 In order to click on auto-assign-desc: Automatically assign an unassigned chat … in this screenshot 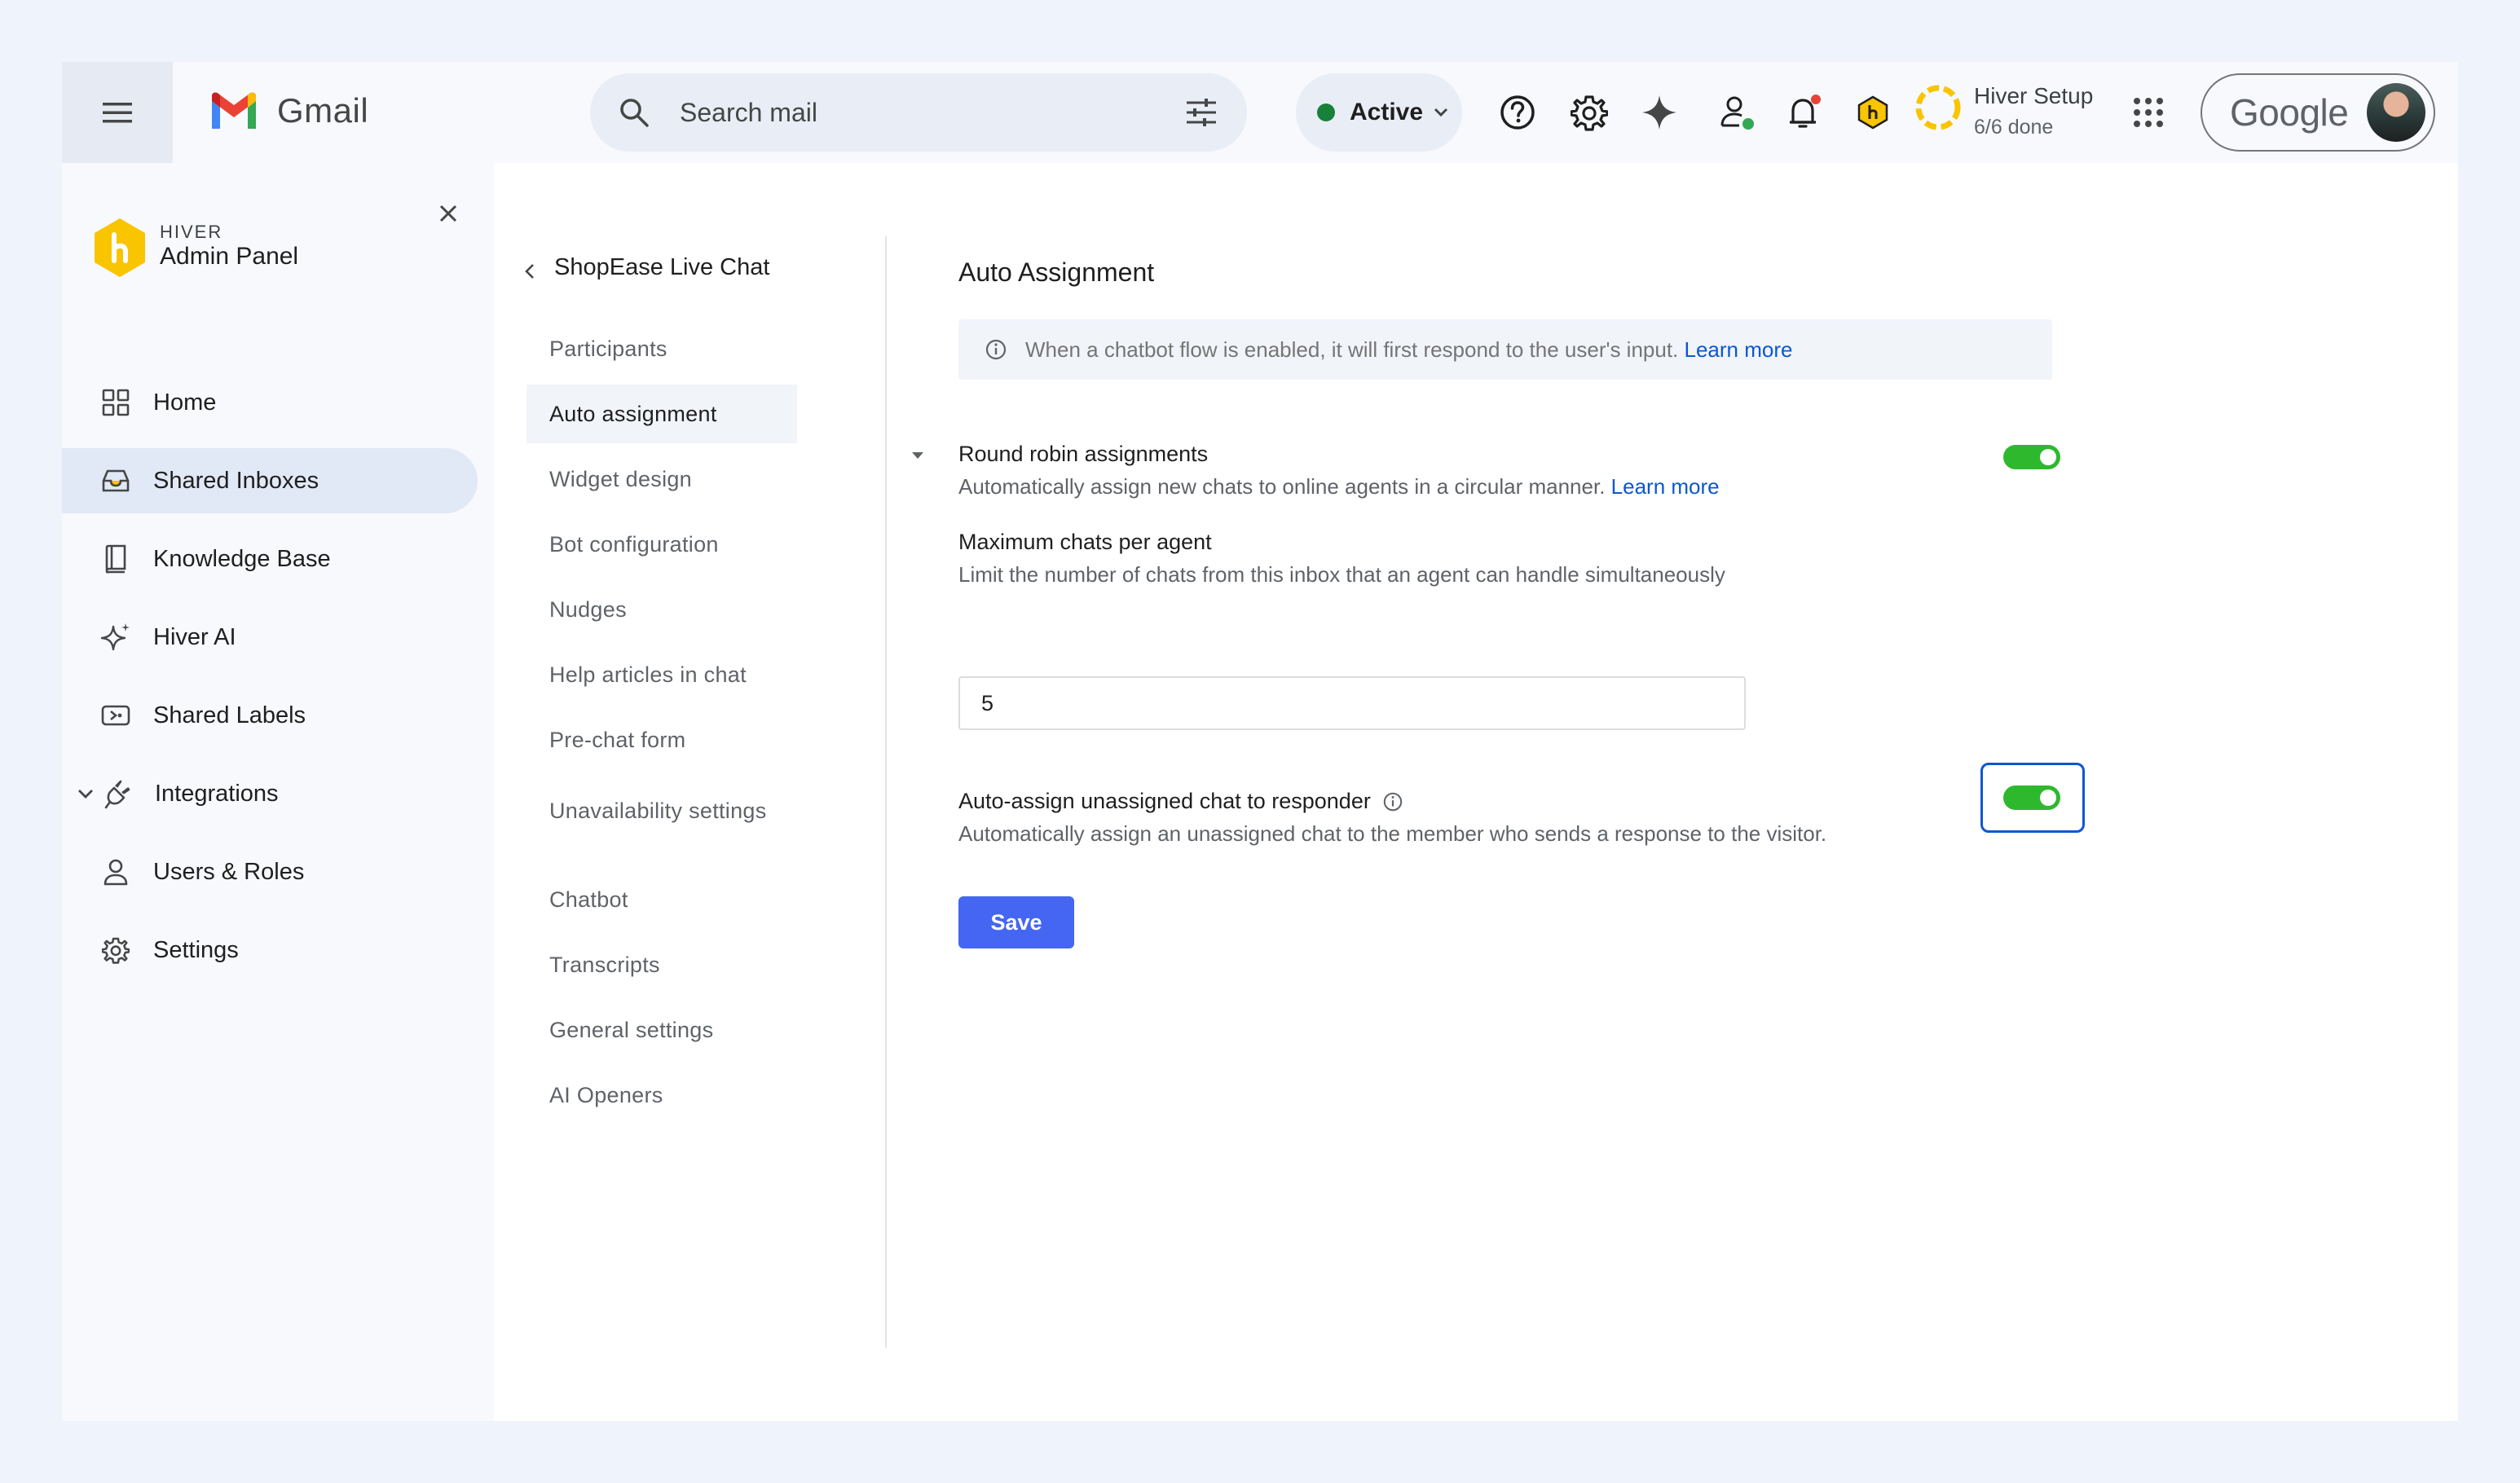, I will do `click(1392, 834)`.